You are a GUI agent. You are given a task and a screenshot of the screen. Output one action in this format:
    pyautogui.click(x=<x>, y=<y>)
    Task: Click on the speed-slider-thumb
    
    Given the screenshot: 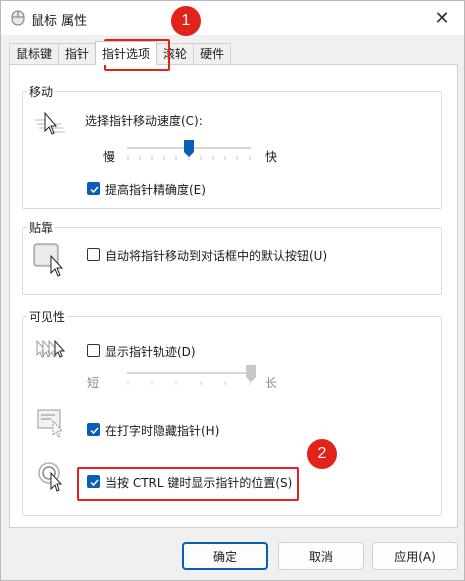 What is the action you would take?
    pyautogui.click(x=189, y=149)
    